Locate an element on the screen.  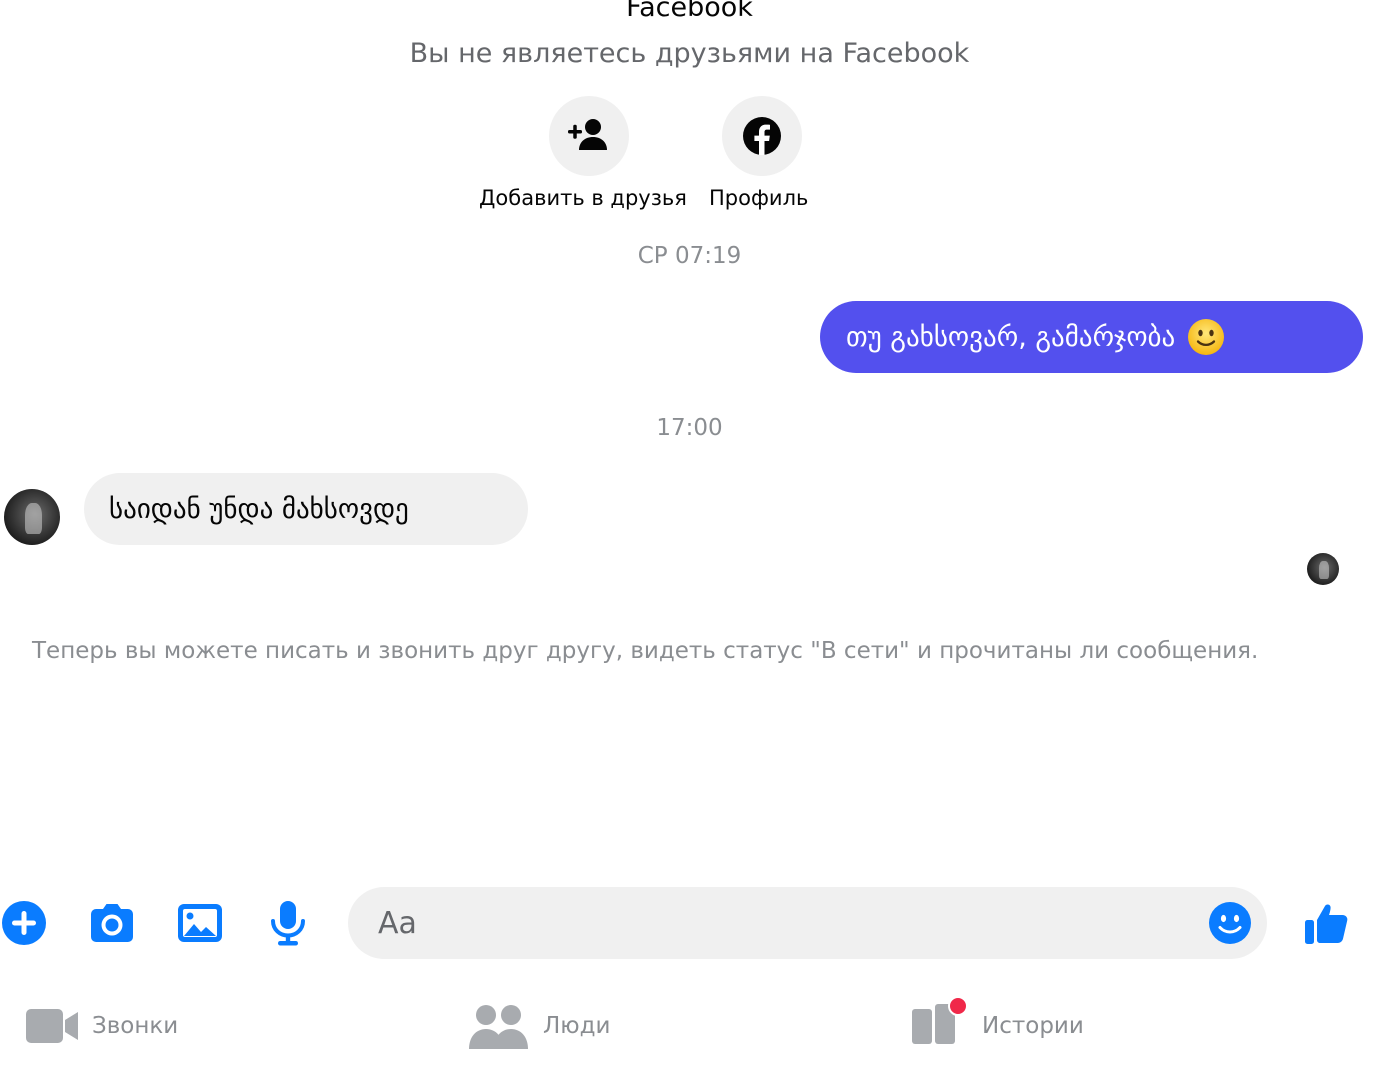
message-input is located at coordinates (788, 923).